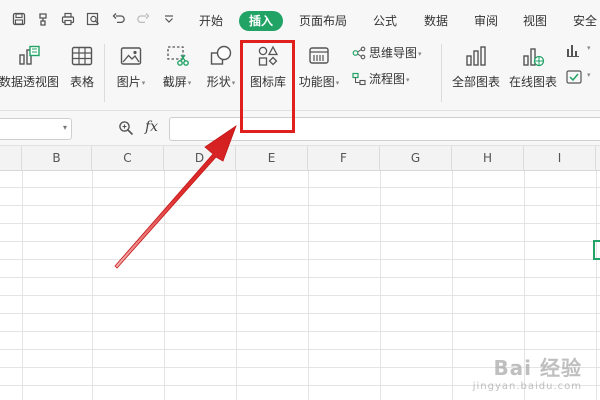 The image size is (600, 400). I want to click on column-chart-icon, so click(574, 50).